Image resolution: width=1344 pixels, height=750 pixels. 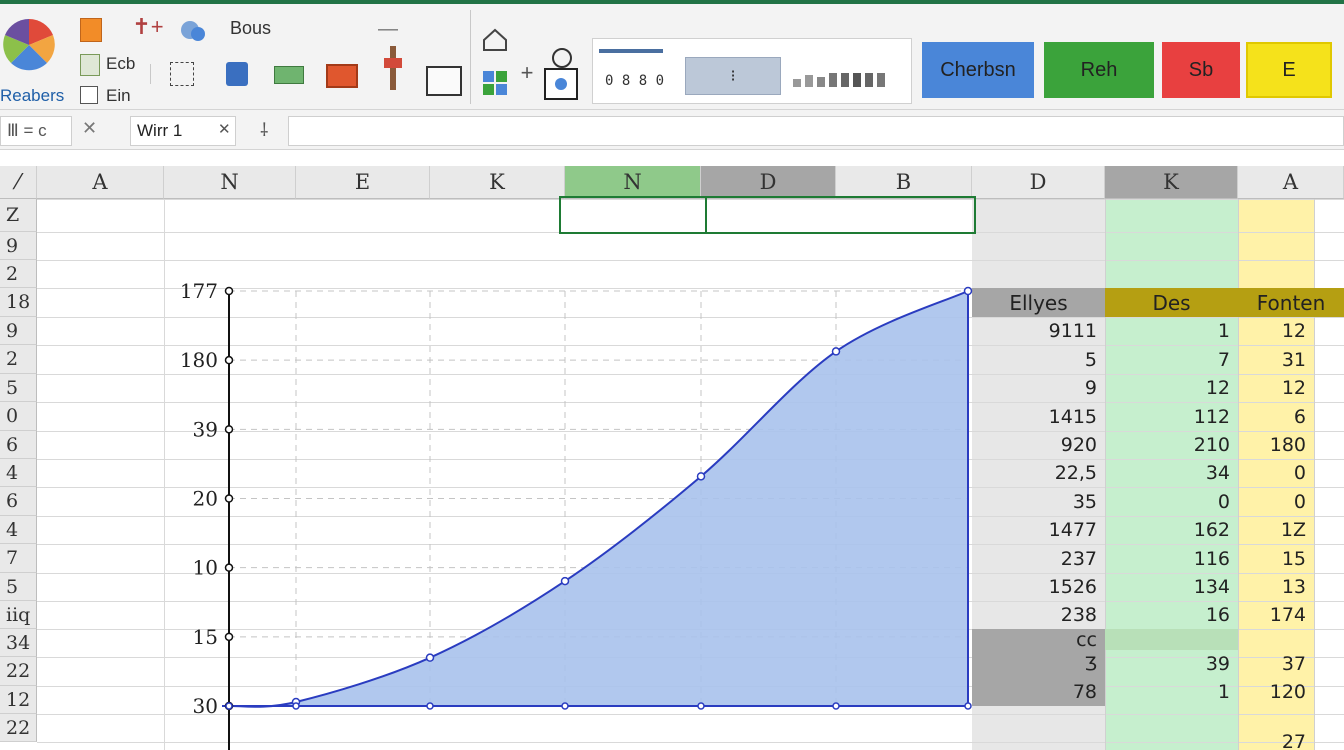 I want to click on function-icon: ⸸, so click(x=264, y=130).